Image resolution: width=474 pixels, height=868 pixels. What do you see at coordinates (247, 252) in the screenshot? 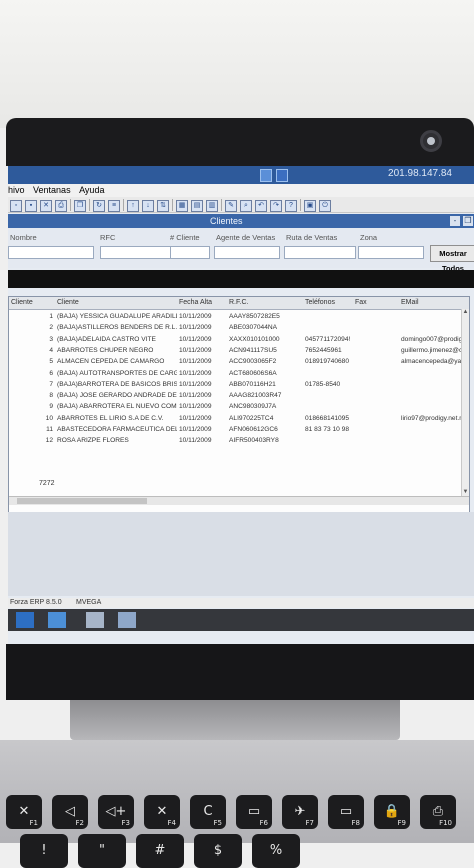
I see `agente-input` at bounding box center [247, 252].